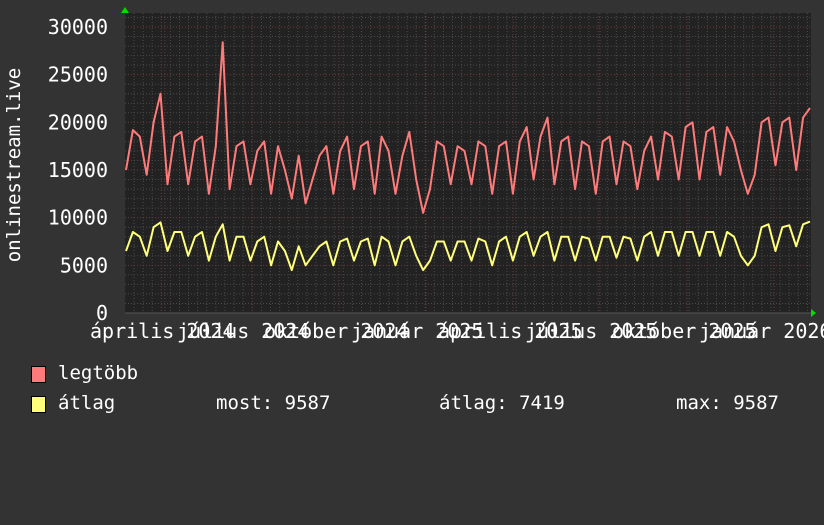  What do you see at coordinates (78, 75) in the screenshot?
I see `y-tick-label: 25000` at bounding box center [78, 75].